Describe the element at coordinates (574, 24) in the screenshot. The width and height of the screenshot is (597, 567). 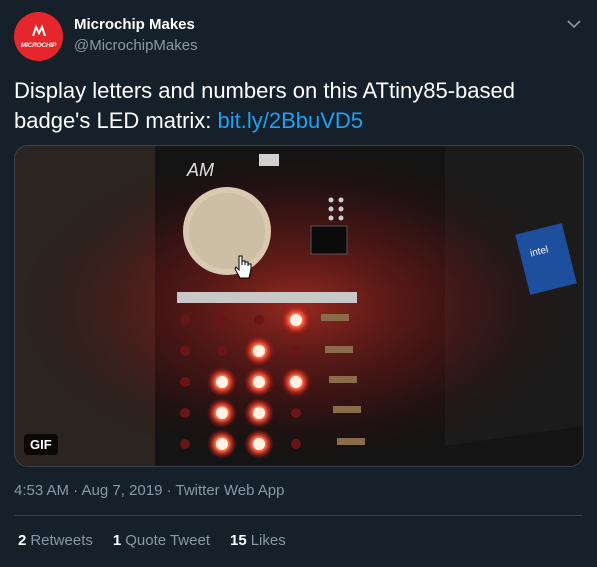
I see `chevron-down-icon` at that location.